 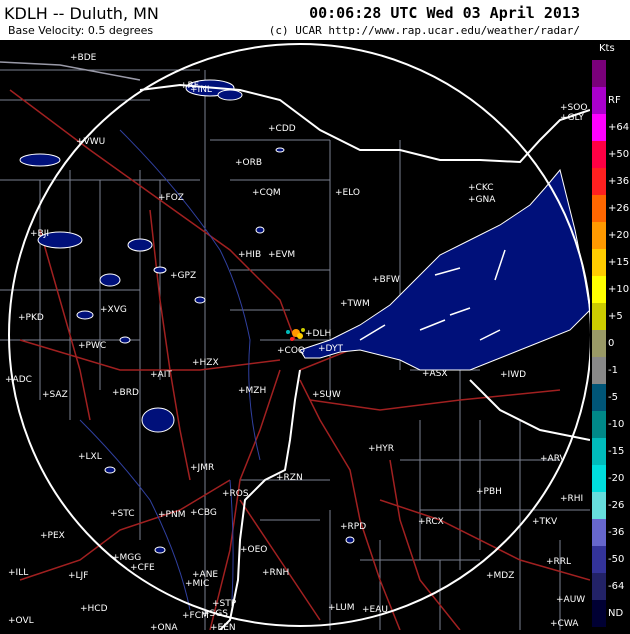 I want to click on station-label: +SOO, so click(x=573, y=108).